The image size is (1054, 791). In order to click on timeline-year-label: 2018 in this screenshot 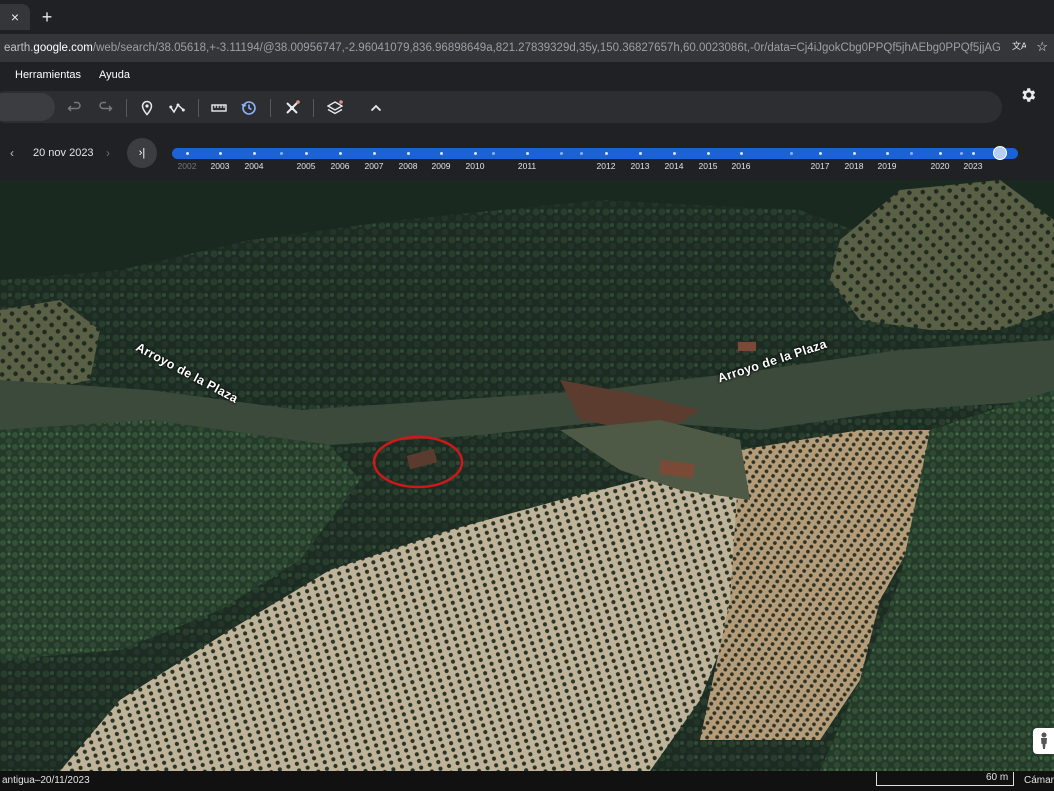, I will do `click(854, 166)`.